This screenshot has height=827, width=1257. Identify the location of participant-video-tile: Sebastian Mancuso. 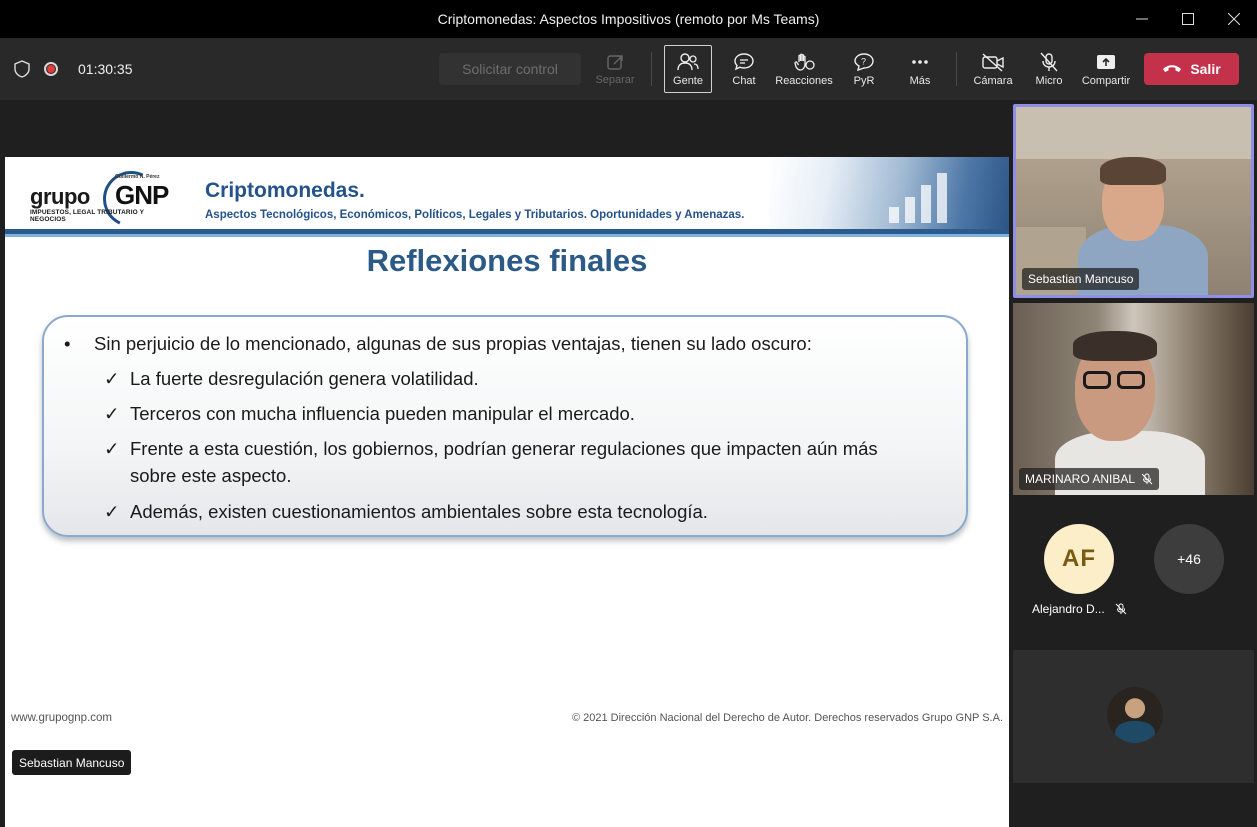
(1133, 201).